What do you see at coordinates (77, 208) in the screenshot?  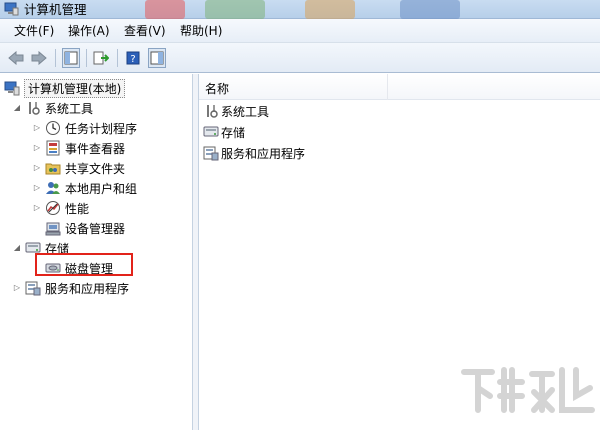 I see `tree-label: 性能` at bounding box center [77, 208].